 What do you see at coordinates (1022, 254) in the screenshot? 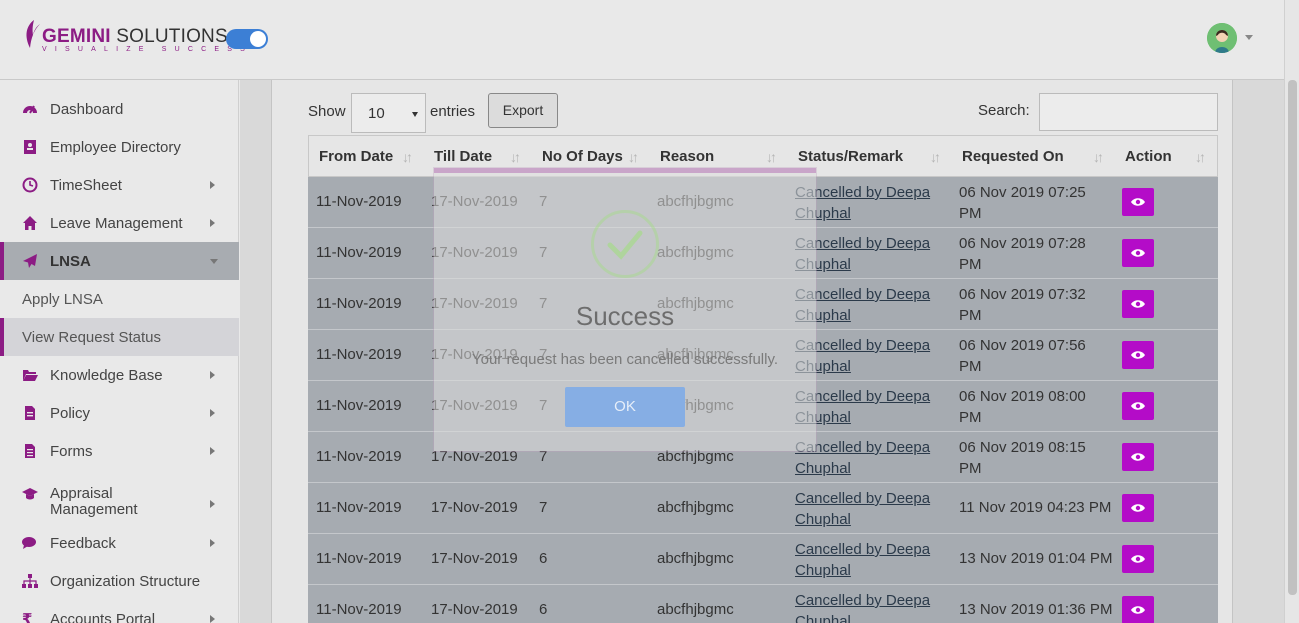
I see `cell-requested-on: 06 Nov 2019 07:28 PM` at bounding box center [1022, 254].